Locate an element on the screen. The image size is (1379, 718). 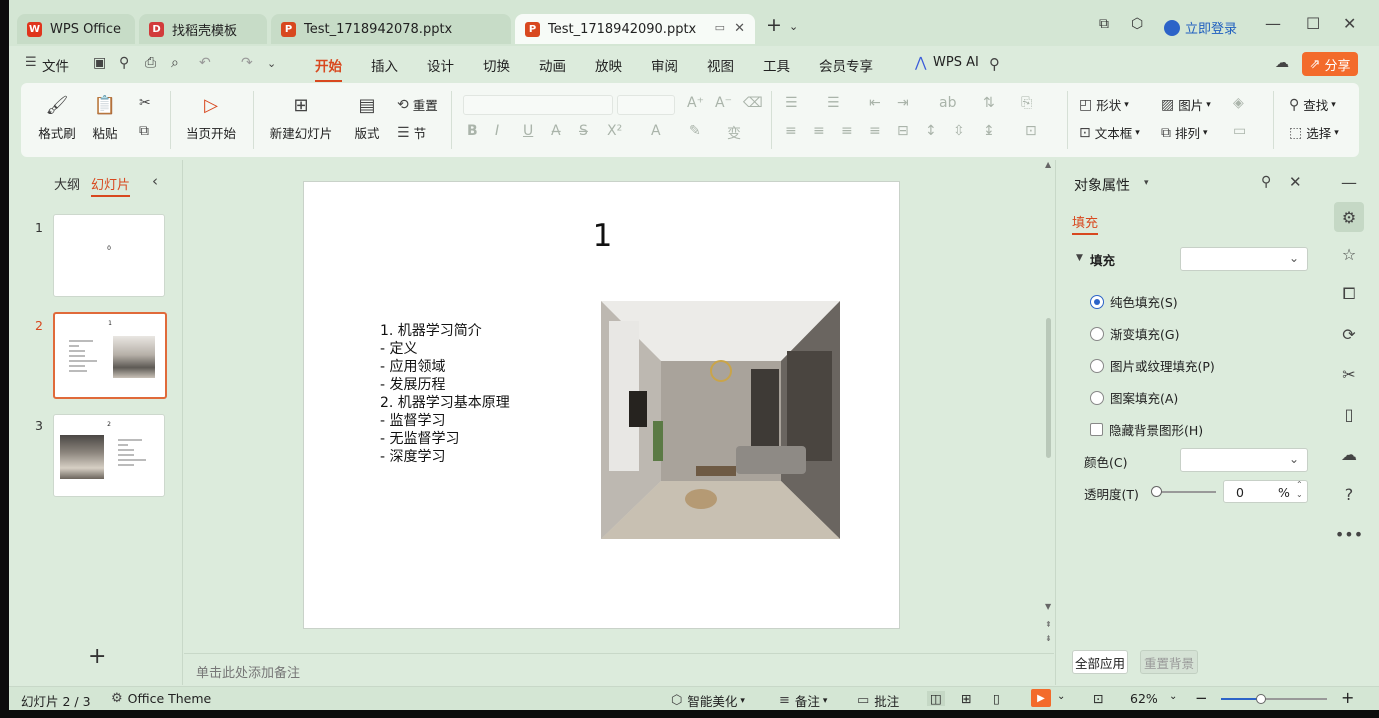
zoom-slider-knob is located at coordinates (1261, 699).